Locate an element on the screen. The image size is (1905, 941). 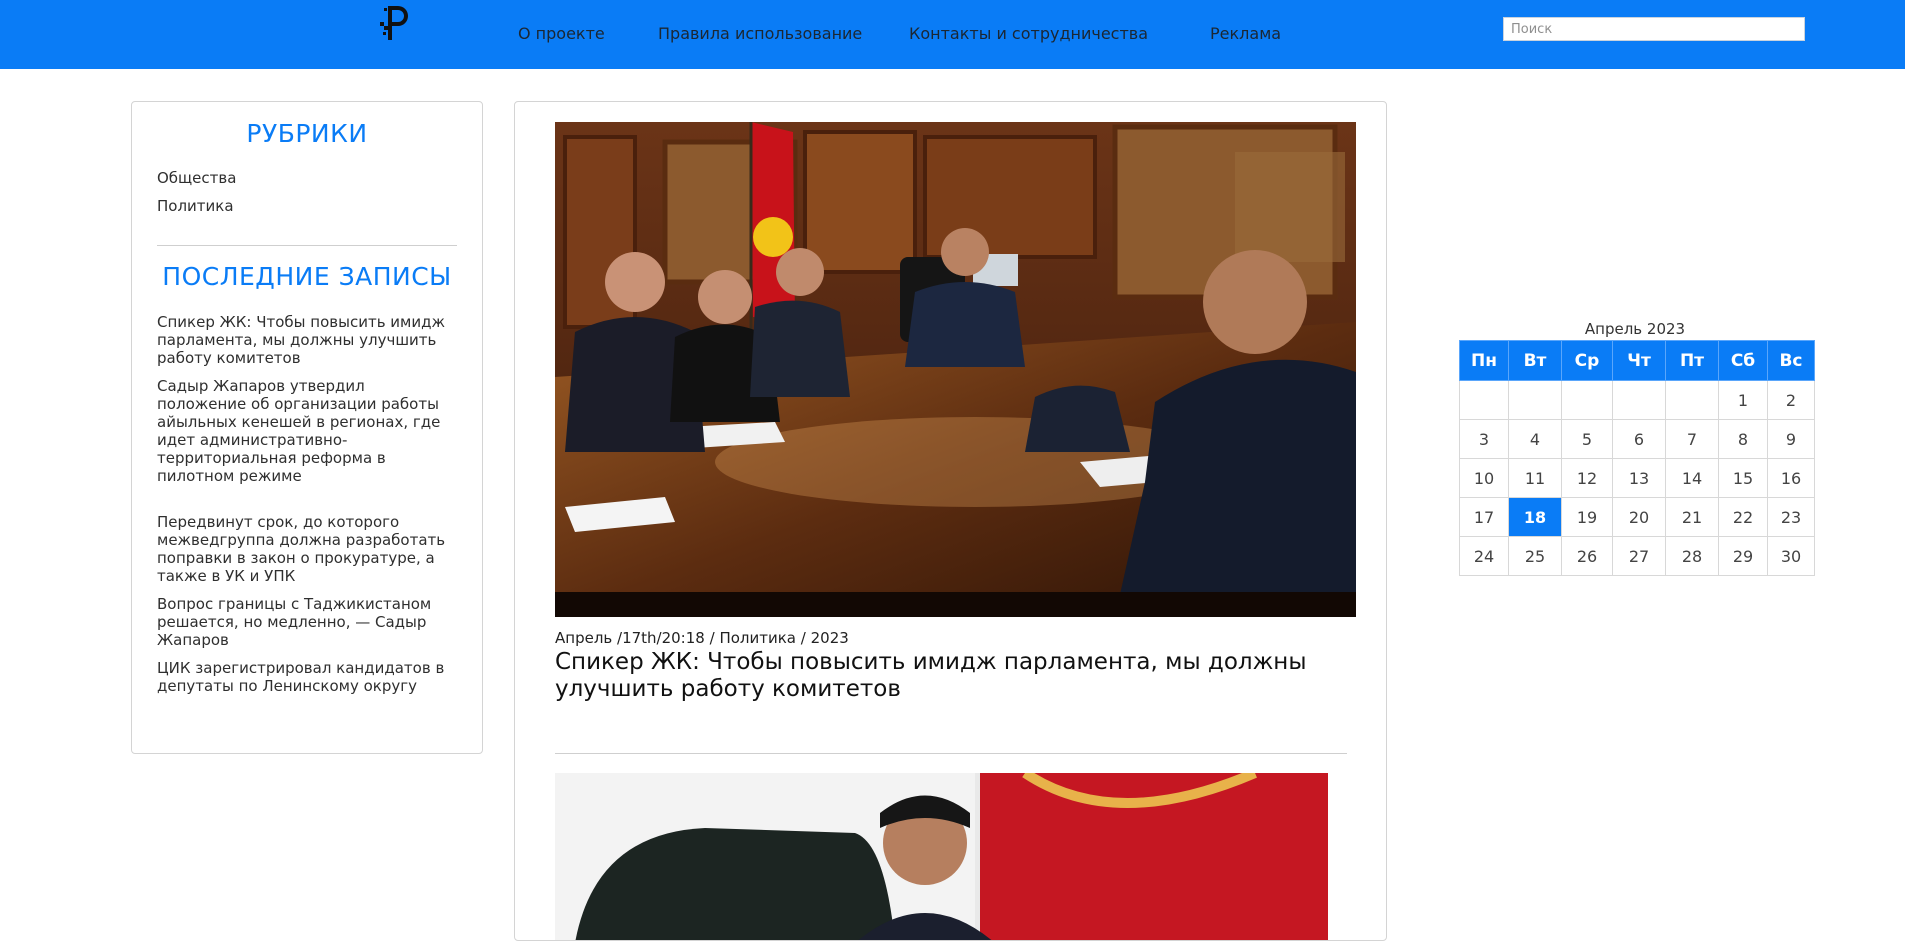
nav-link-contacts: Контакты и сотрудничества is located at coordinates (1028, 34).